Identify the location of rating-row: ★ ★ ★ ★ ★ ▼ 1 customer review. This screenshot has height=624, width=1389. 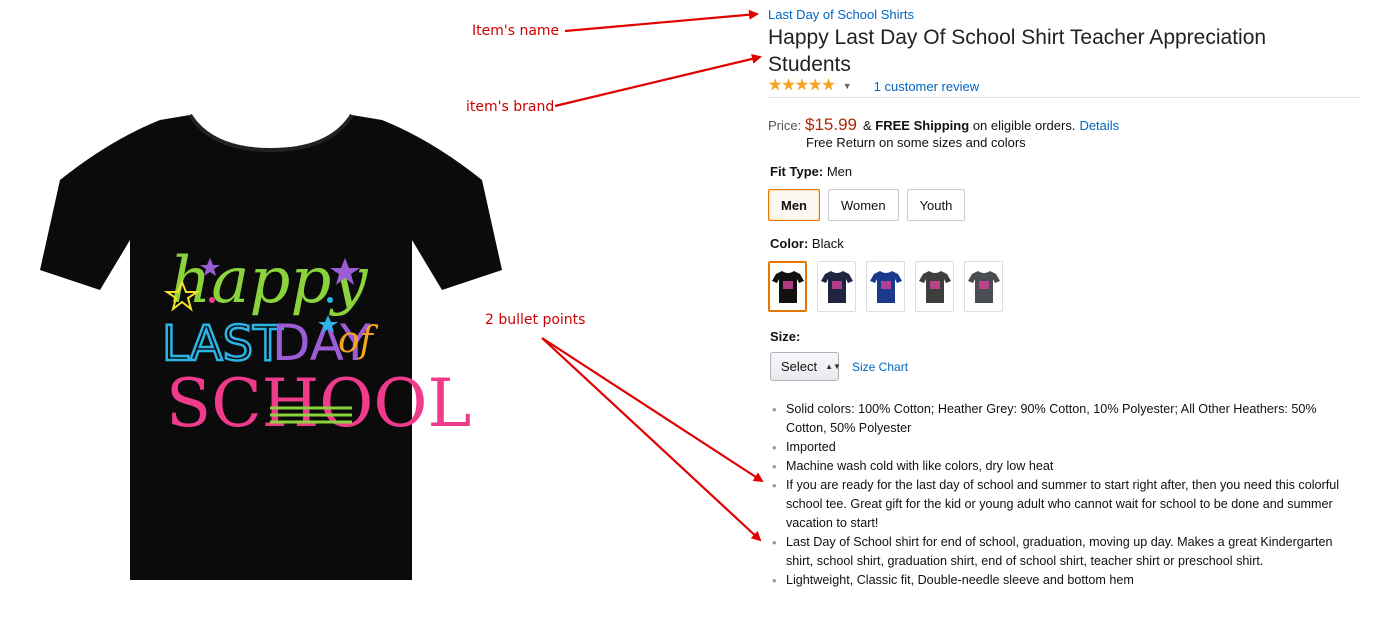
(873, 86).